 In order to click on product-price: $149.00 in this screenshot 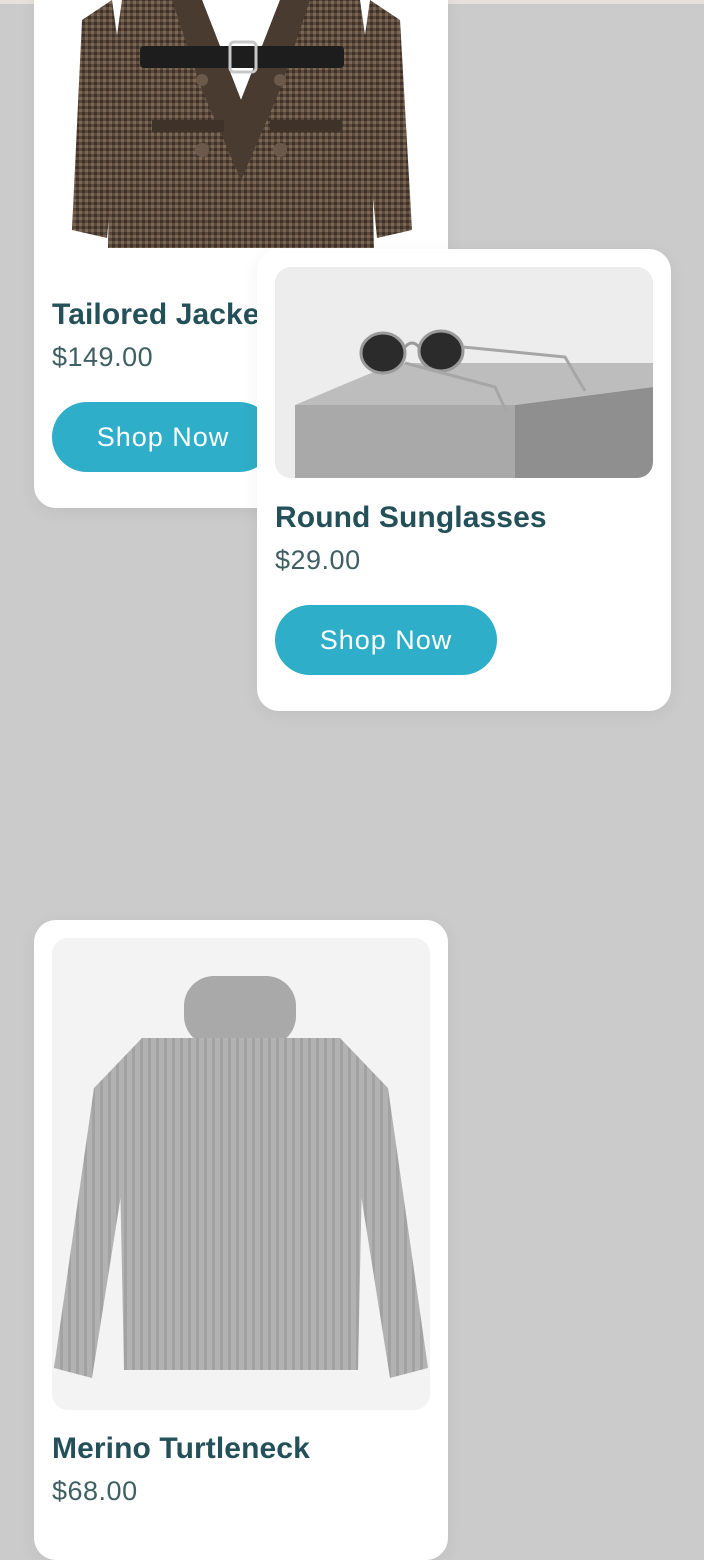, I will do `click(103, 357)`.